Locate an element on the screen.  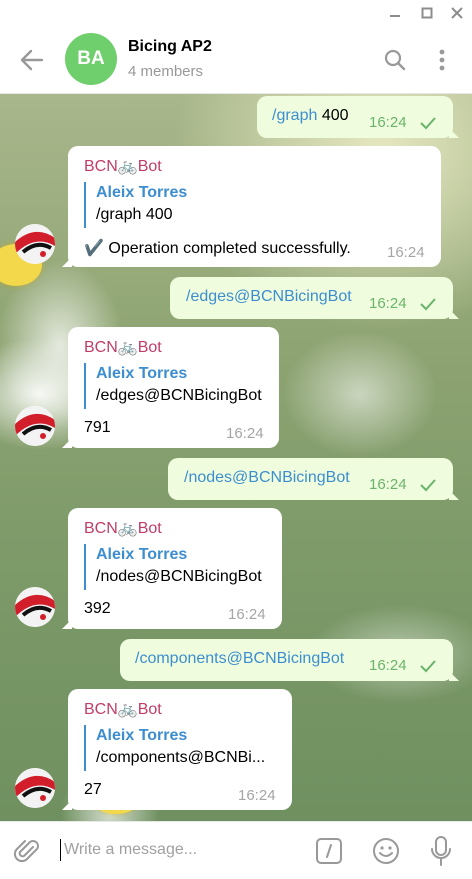
message-text: 400 is located at coordinates (333, 115).